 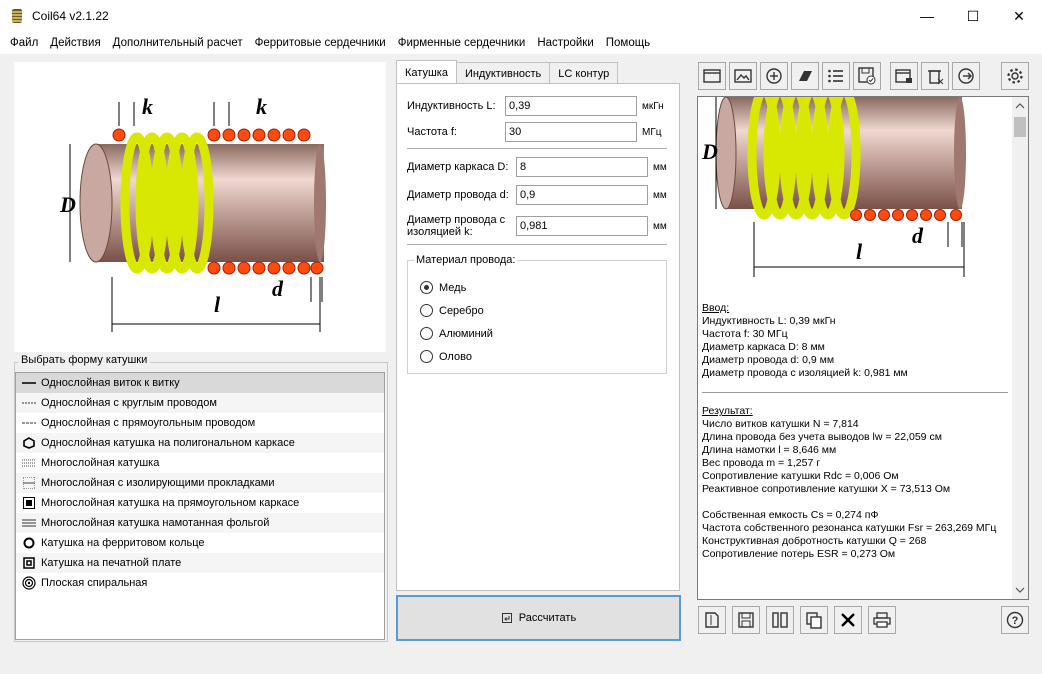 What do you see at coordinates (456, 333) in the screenshot?
I see `radio-aluminum: Алюминий` at bounding box center [456, 333].